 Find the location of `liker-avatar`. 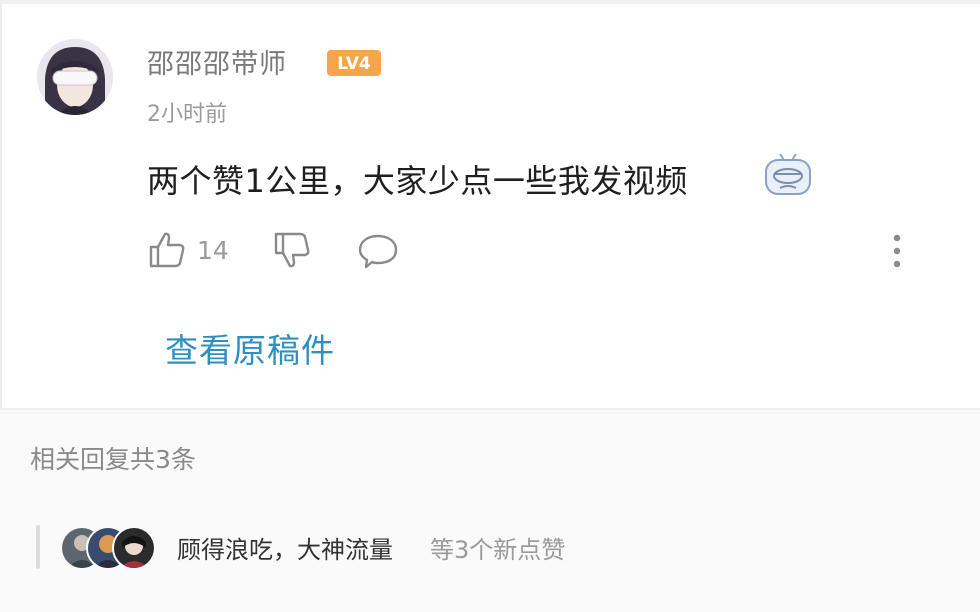

liker-avatar is located at coordinates (134, 548).